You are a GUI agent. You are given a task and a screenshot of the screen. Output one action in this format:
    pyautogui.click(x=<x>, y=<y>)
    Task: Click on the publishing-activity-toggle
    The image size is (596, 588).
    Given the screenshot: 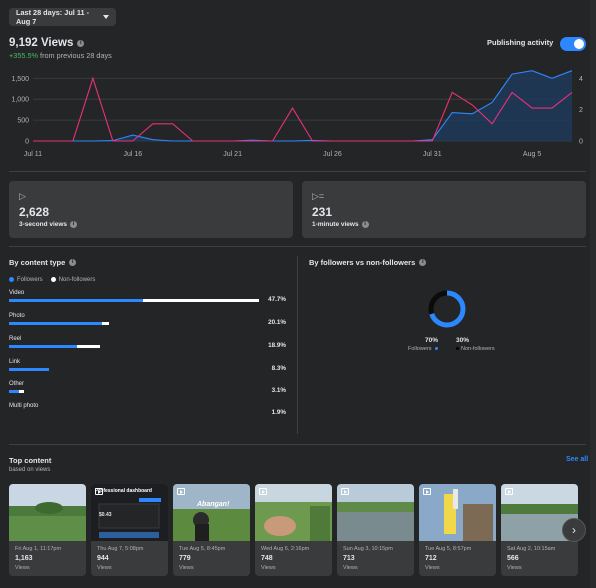 What is the action you would take?
    pyautogui.click(x=573, y=44)
    